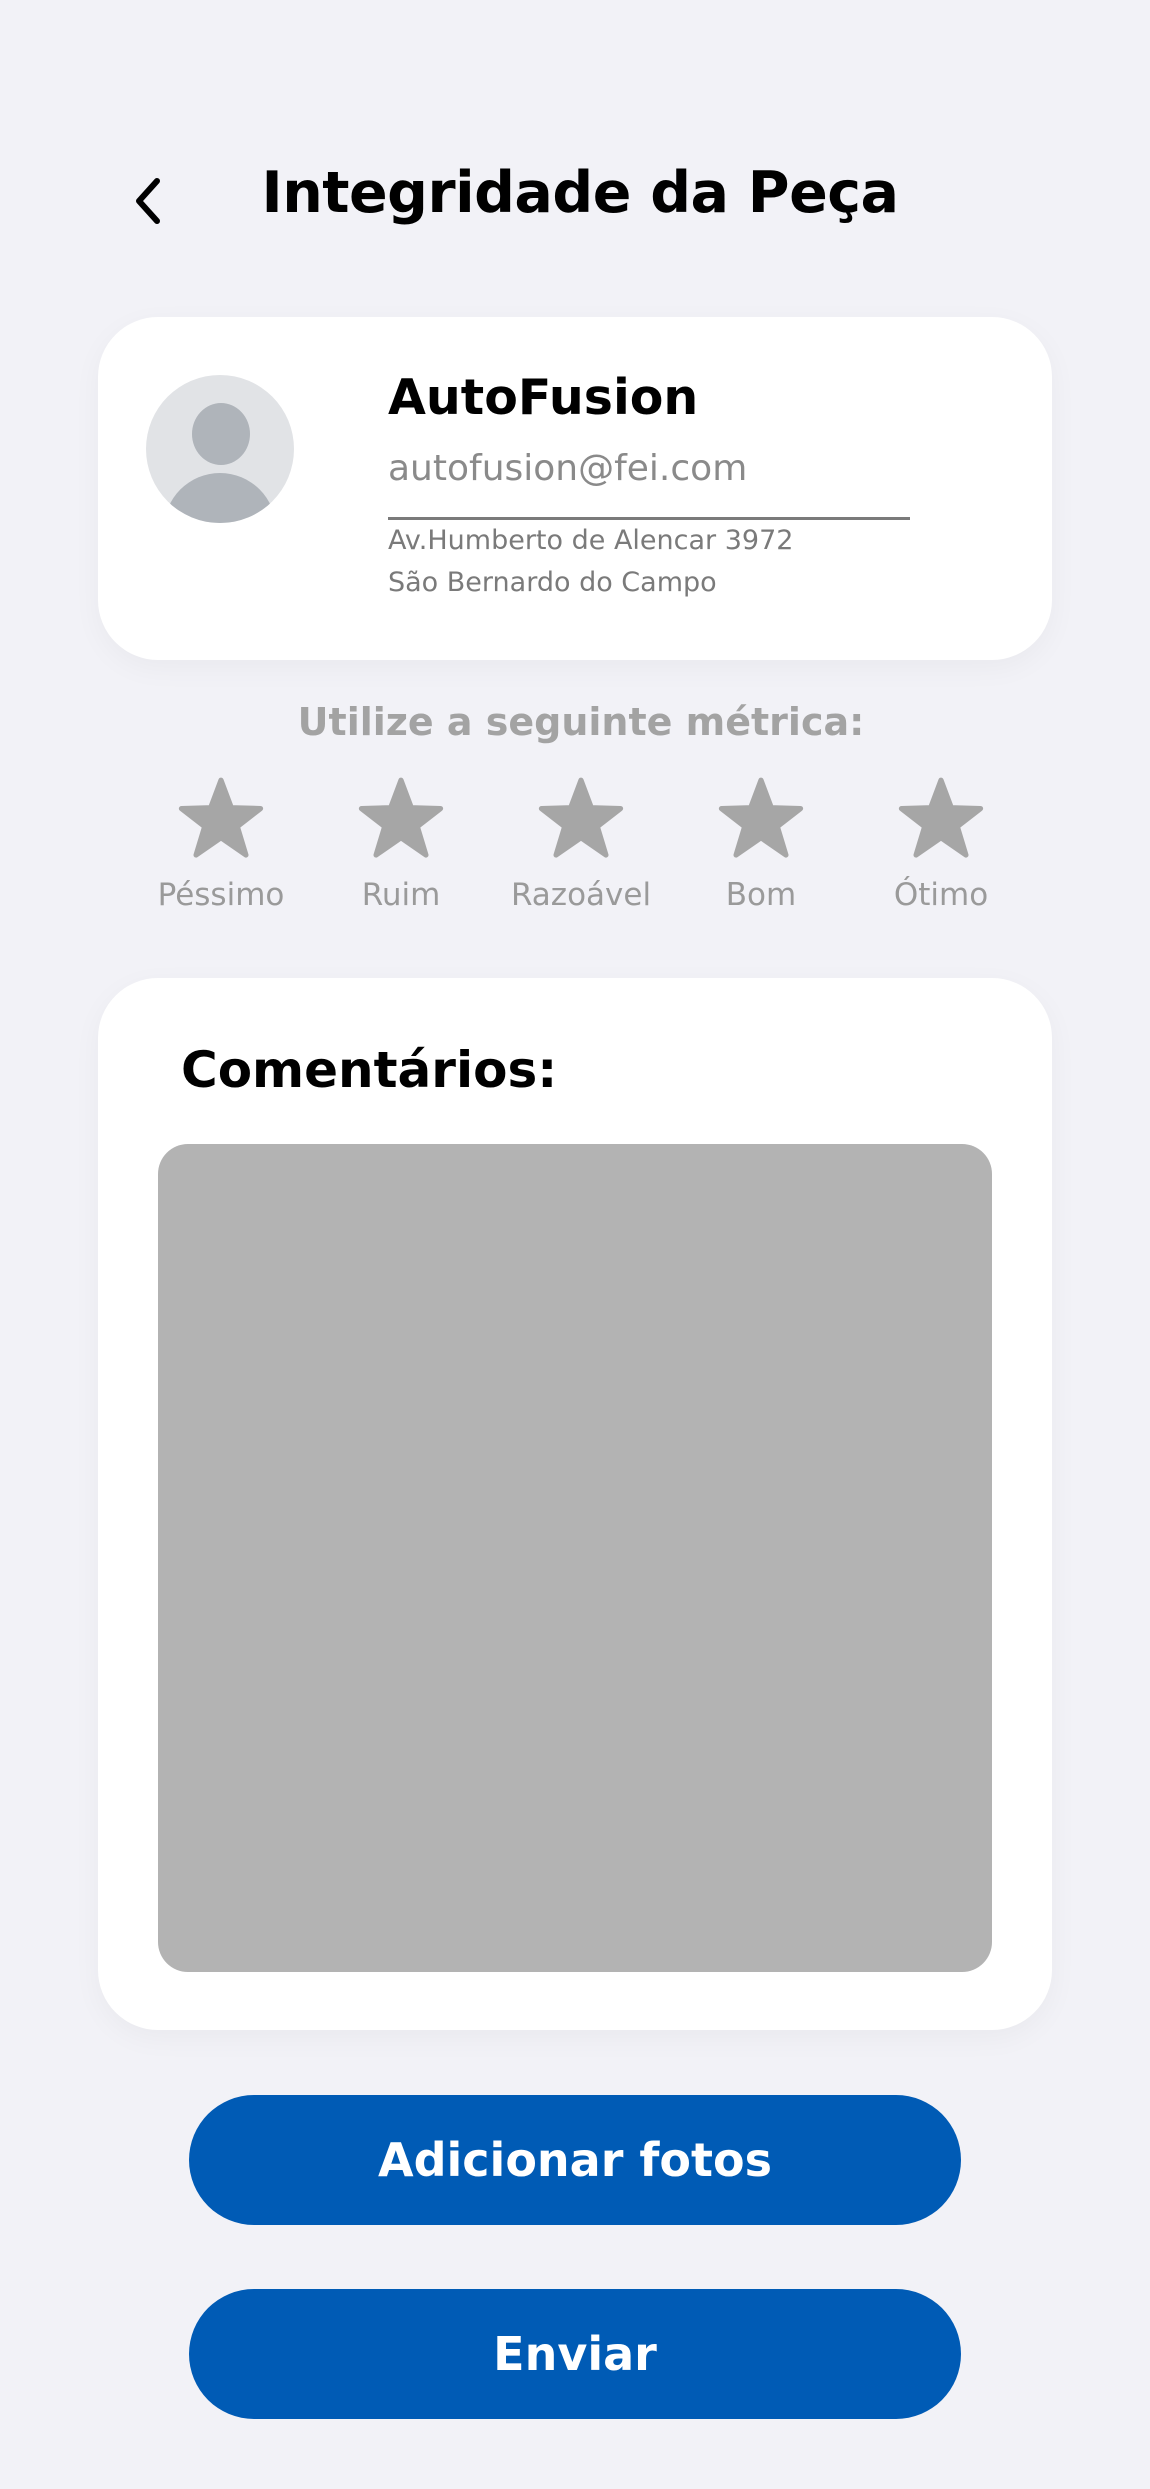 The height and width of the screenshot is (2489, 1150). What do you see at coordinates (401, 895) in the screenshot?
I see `rating-label: Ruim` at bounding box center [401, 895].